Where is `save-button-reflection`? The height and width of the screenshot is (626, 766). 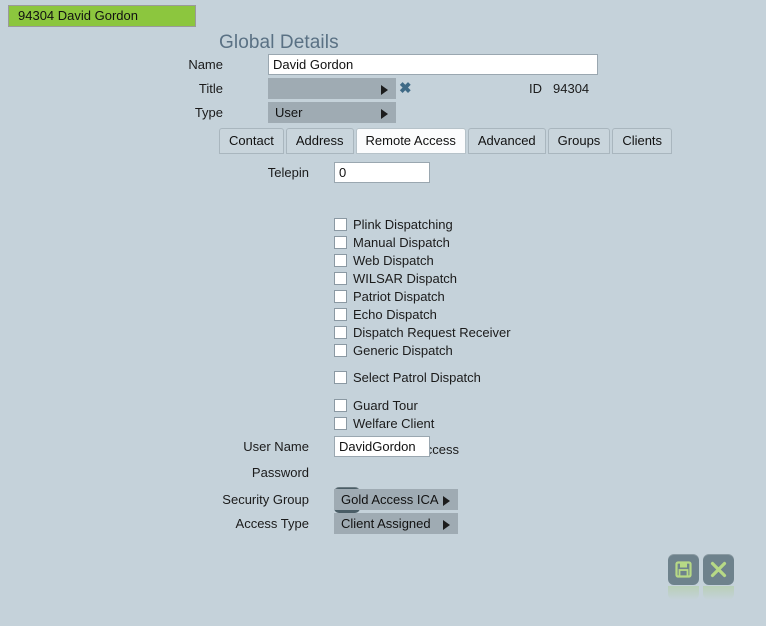
save-button-reflection is located at coordinates (683, 593).